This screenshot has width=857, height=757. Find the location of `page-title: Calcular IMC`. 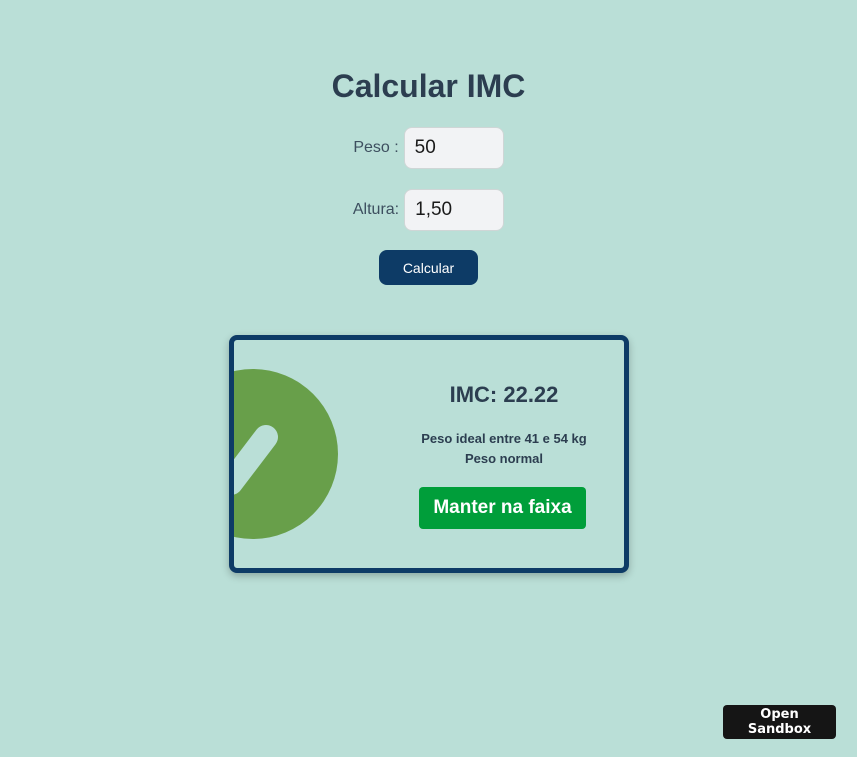

page-title: Calcular IMC is located at coordinates (428, 86).